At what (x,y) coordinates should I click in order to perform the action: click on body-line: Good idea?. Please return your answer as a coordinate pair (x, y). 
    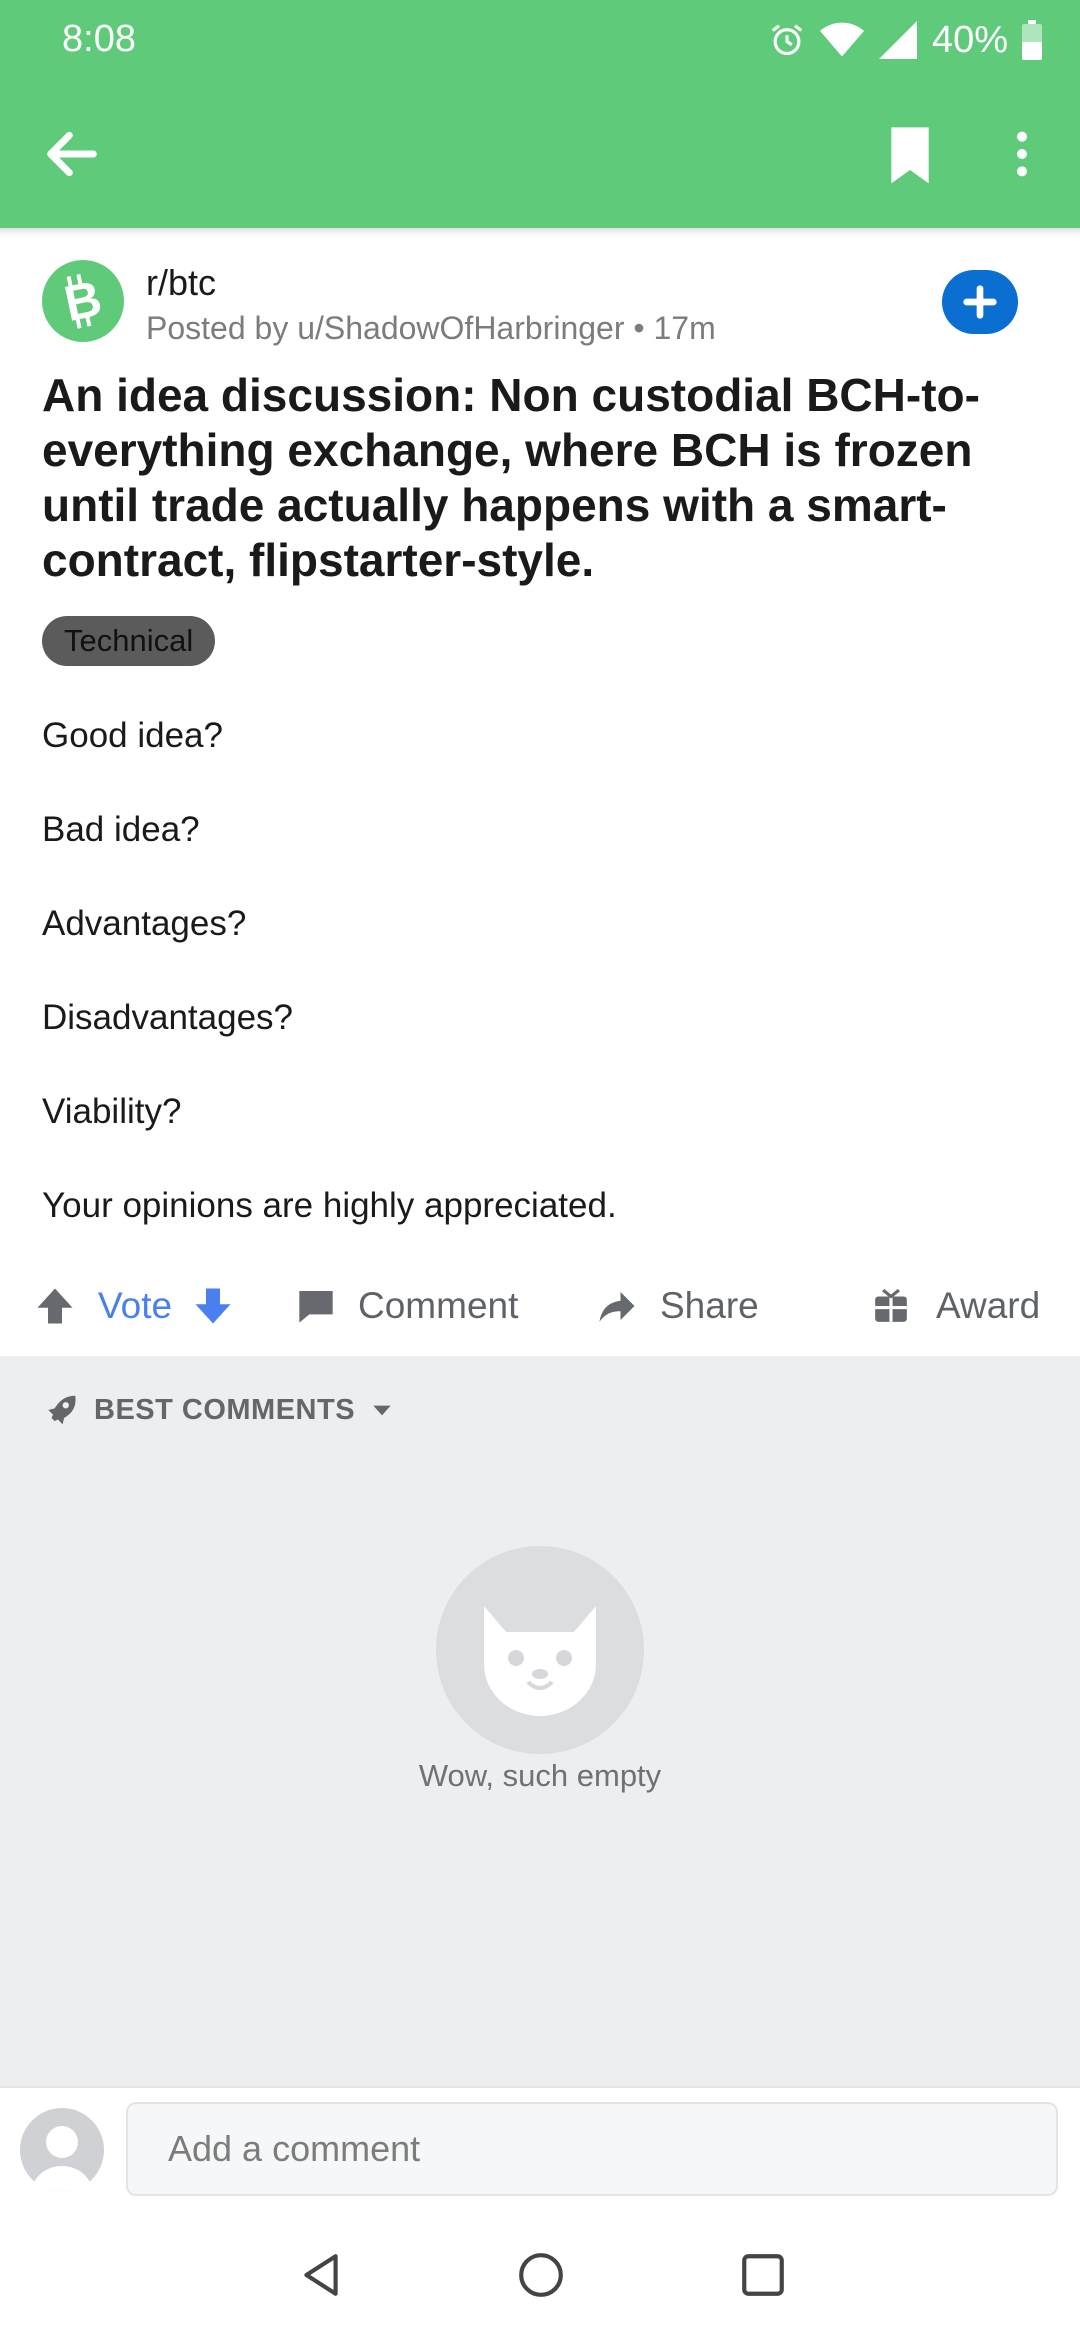
    Looking at the image, I should click on (132, 735).